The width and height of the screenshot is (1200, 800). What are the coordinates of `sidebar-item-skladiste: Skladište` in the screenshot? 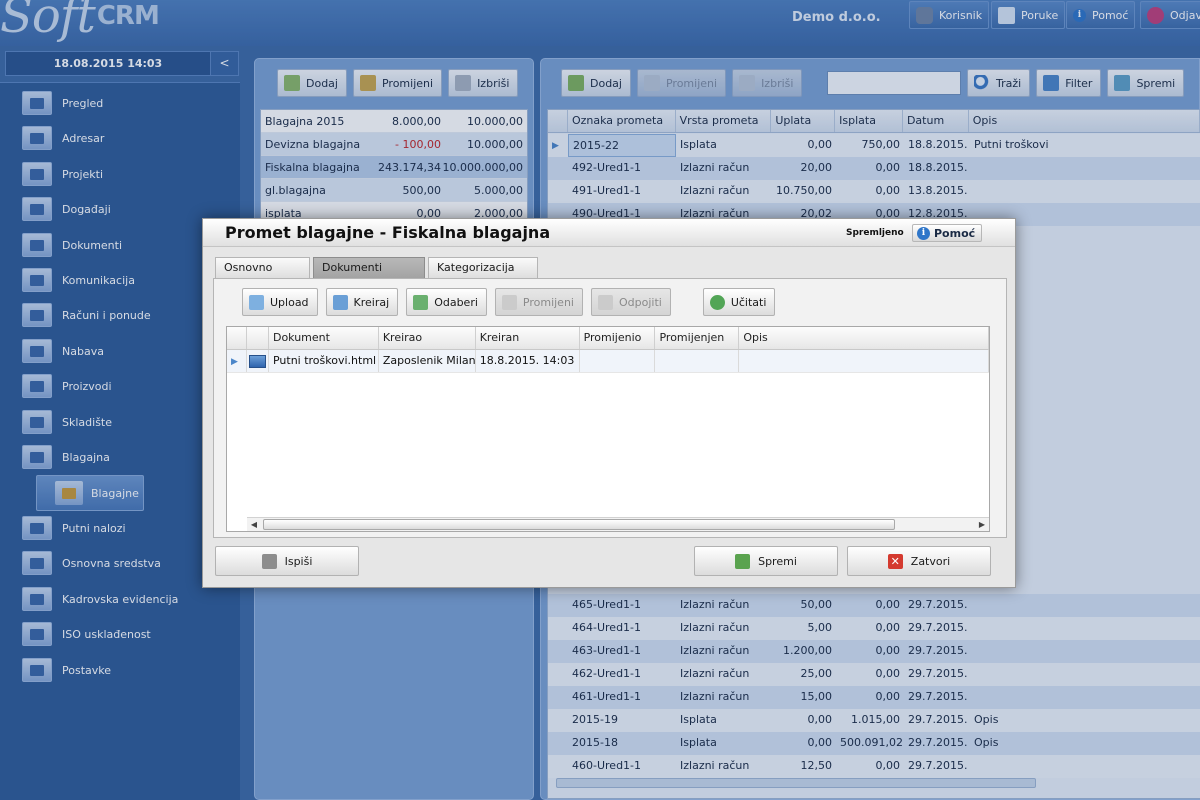 It's located at (67, 422).